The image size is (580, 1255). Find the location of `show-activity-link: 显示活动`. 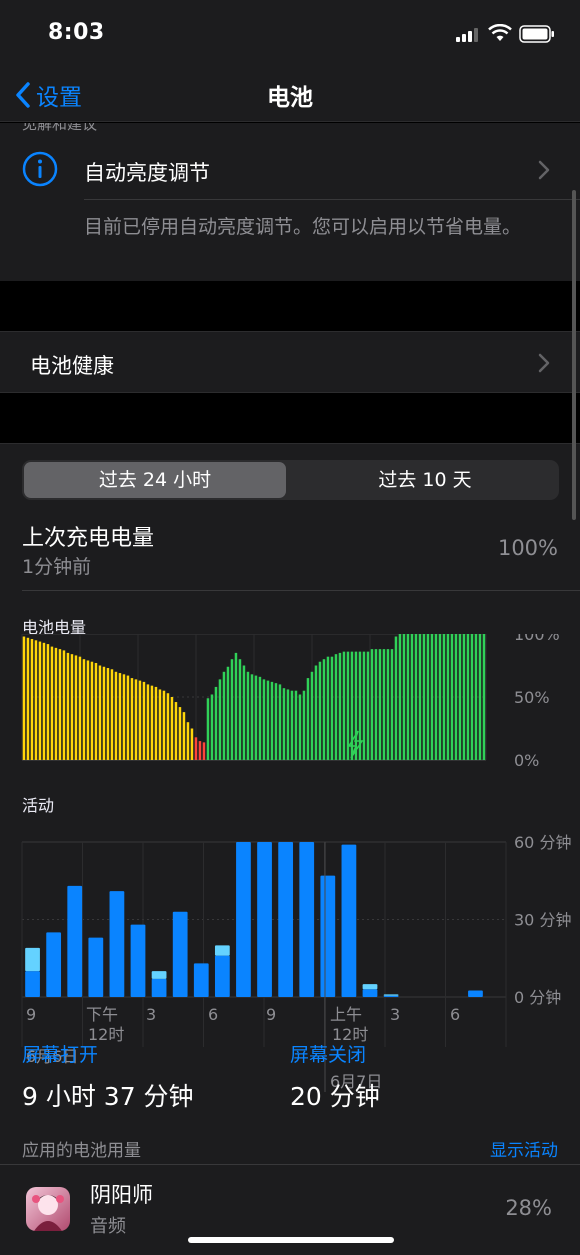

show-activity-link: 显示活动 is located at coordinates (524, 1148).